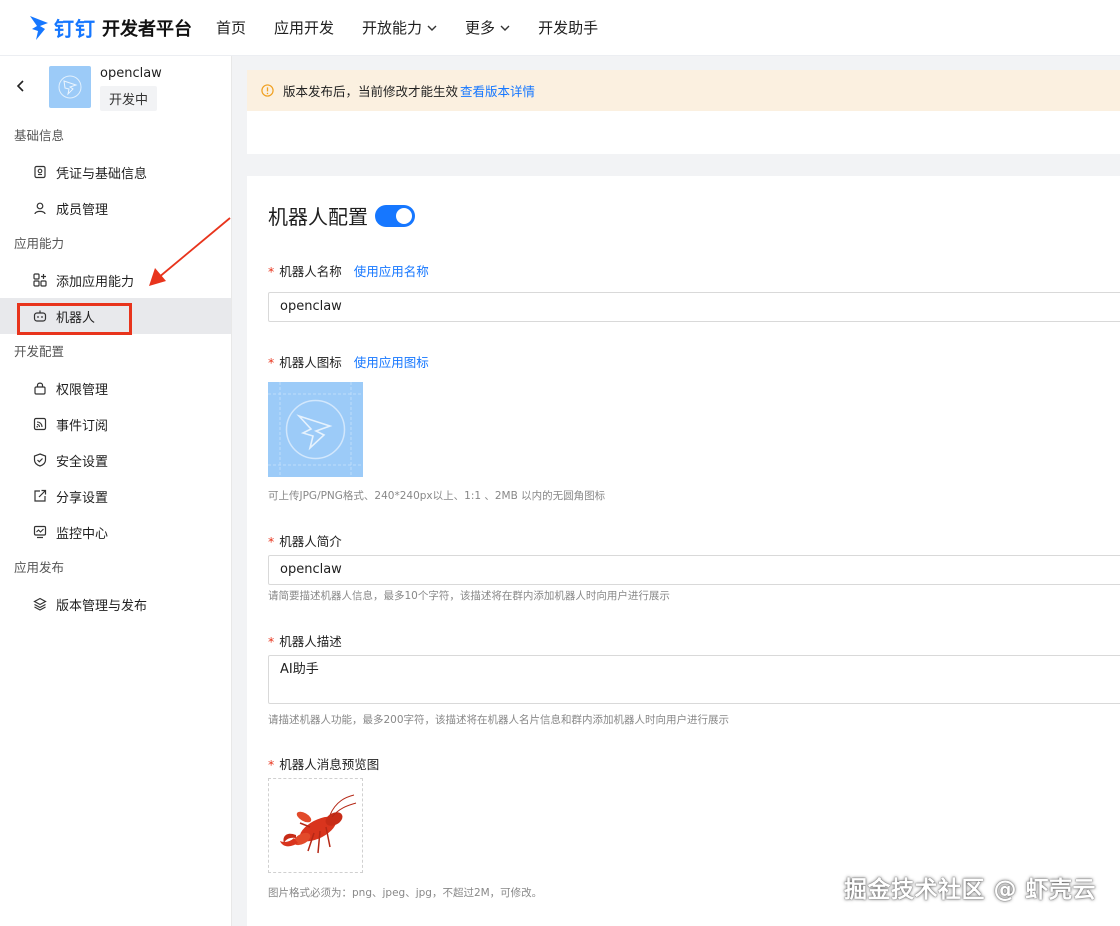 The width and height of the screenshot is (1120, 926). I want to click on sidebar-item-share: 分享设置, so click(115, 496).